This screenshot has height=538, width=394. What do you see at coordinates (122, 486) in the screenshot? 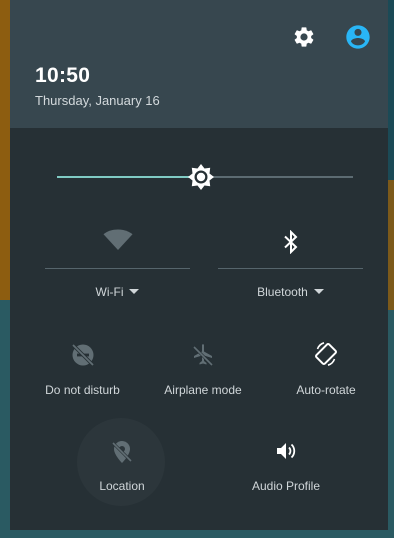
I see `tile-location-label: Location` at bounding box center [122, 486].